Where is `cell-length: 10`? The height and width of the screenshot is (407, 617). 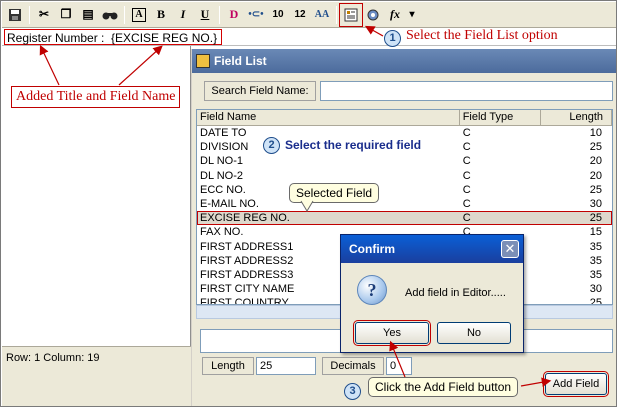 cell-length: 10 is located at coordinates (595, 133).